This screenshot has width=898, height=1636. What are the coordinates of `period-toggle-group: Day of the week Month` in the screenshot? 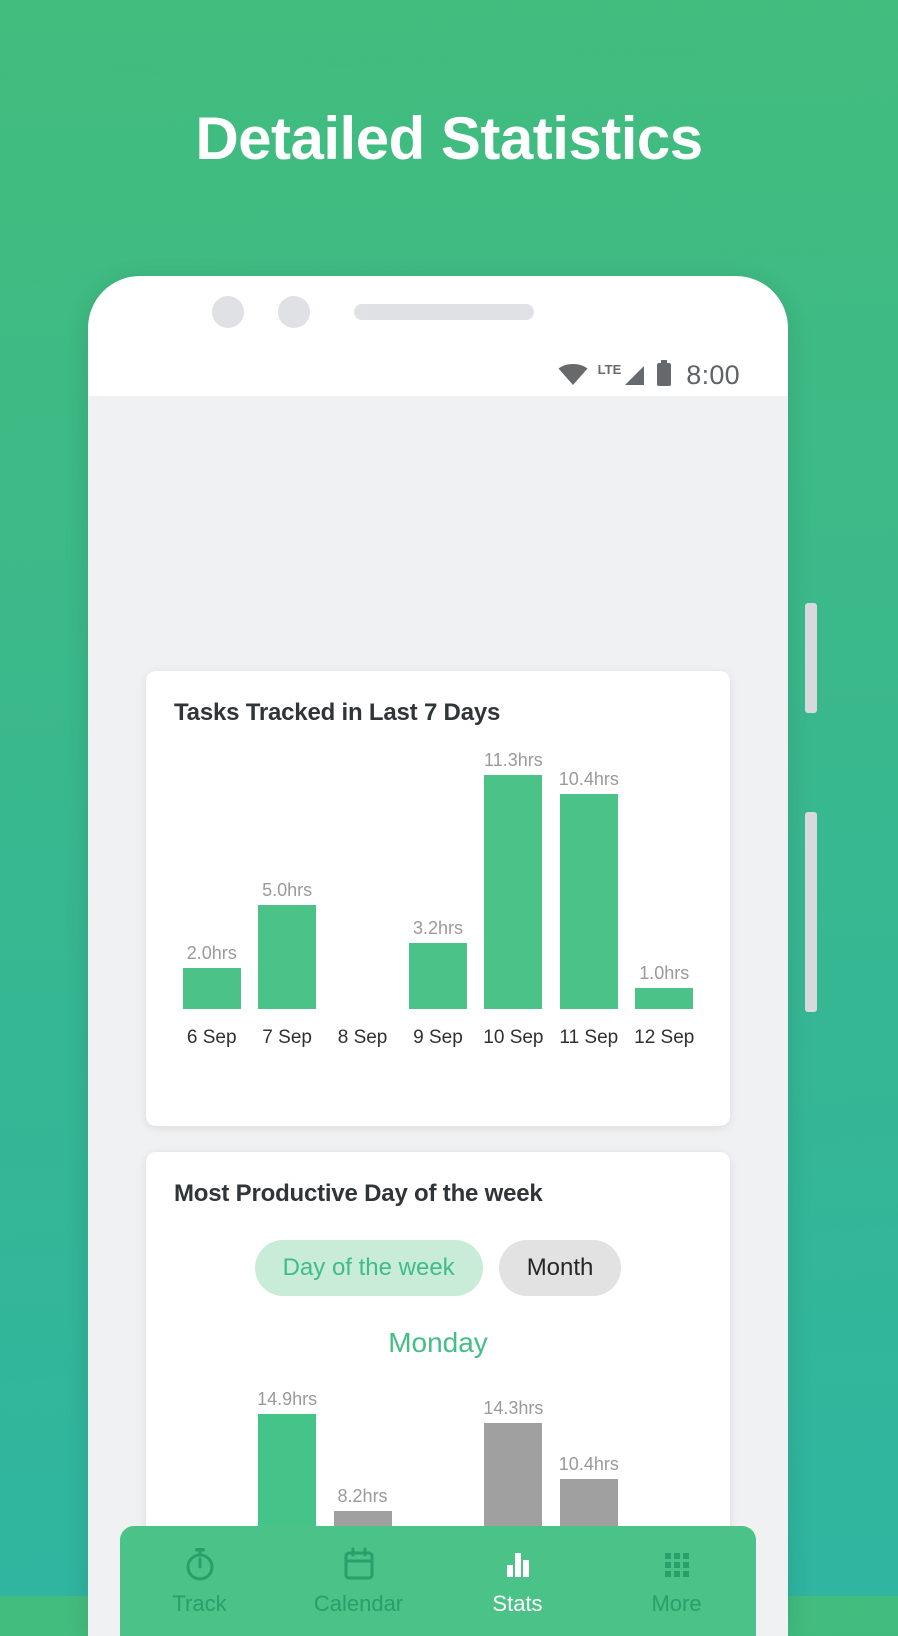 It's located at (438, 1268).